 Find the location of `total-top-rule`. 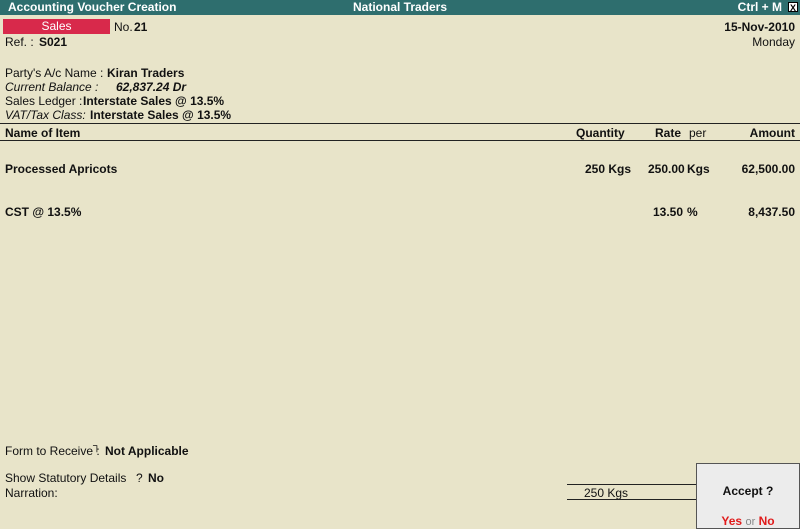

total-top-rule is located at coordinates (632, 484).